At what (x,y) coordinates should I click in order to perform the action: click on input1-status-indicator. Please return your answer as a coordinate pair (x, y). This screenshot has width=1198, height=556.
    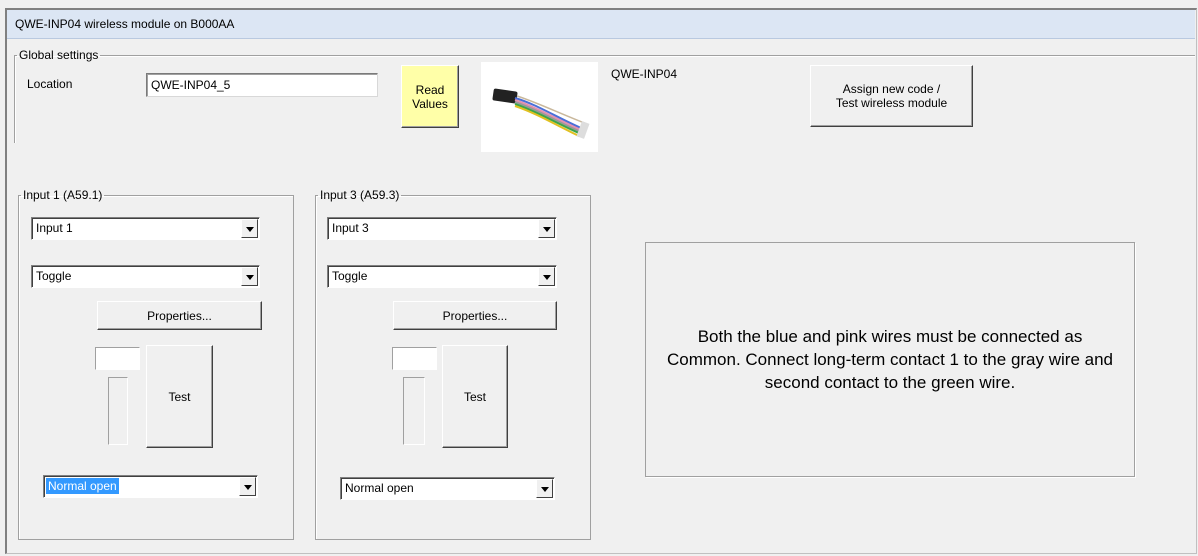
    Looking at the image, I should click on (118, 411).